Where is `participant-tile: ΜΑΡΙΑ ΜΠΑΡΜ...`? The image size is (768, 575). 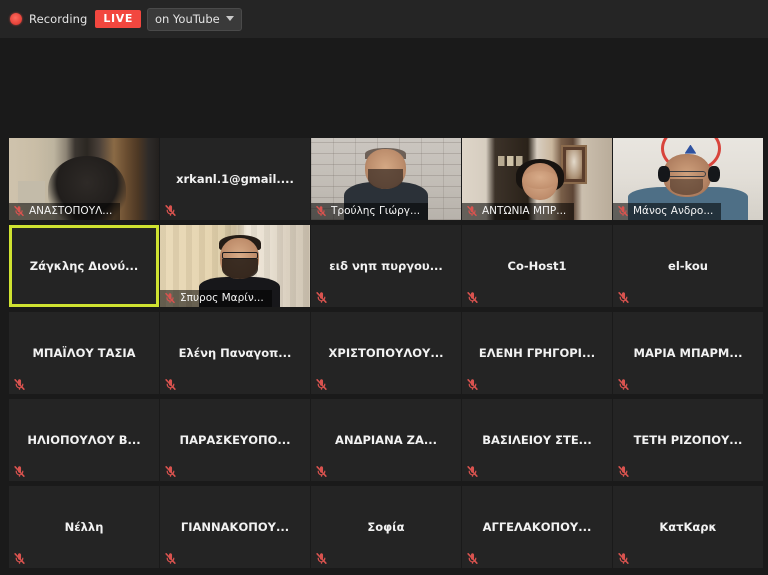 participant-tile: ΜΑΡΙΑ ΜΠΑΡΜ... is located at coordinates (688, 353).